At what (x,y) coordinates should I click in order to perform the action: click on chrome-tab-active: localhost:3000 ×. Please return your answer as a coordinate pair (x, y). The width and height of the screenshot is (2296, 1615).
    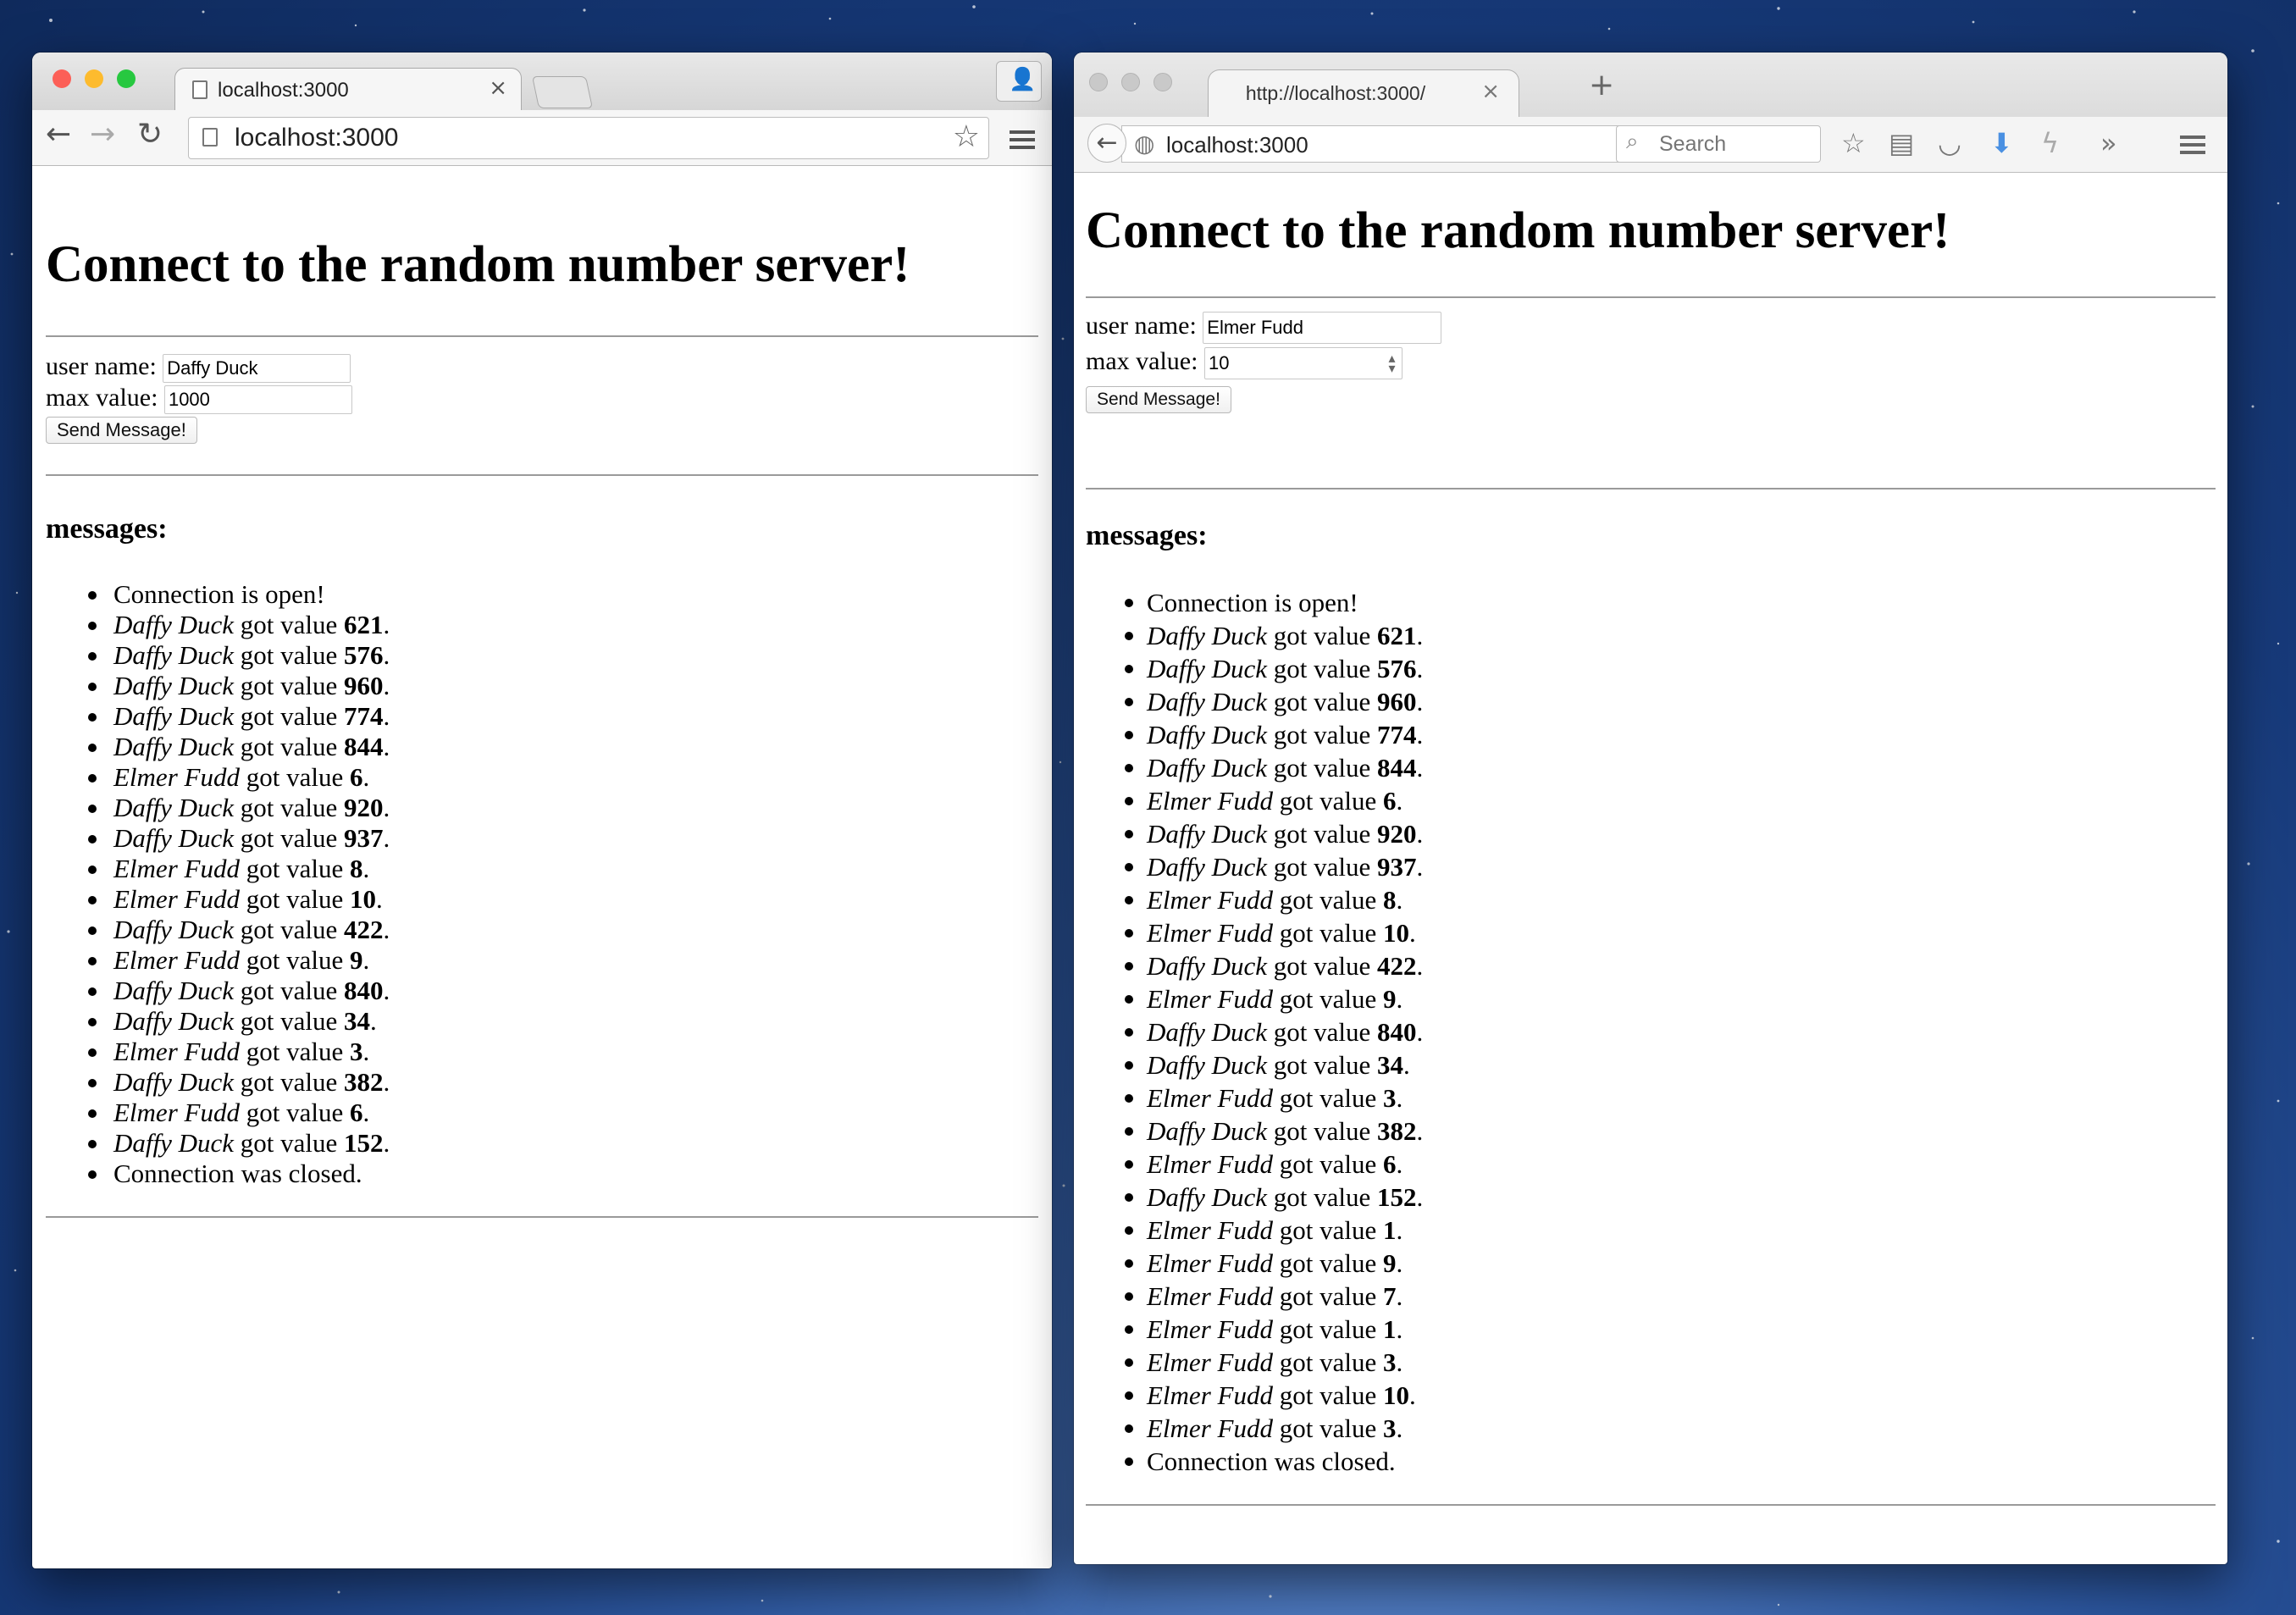
    Looking at the image, I should click on (348, 89).